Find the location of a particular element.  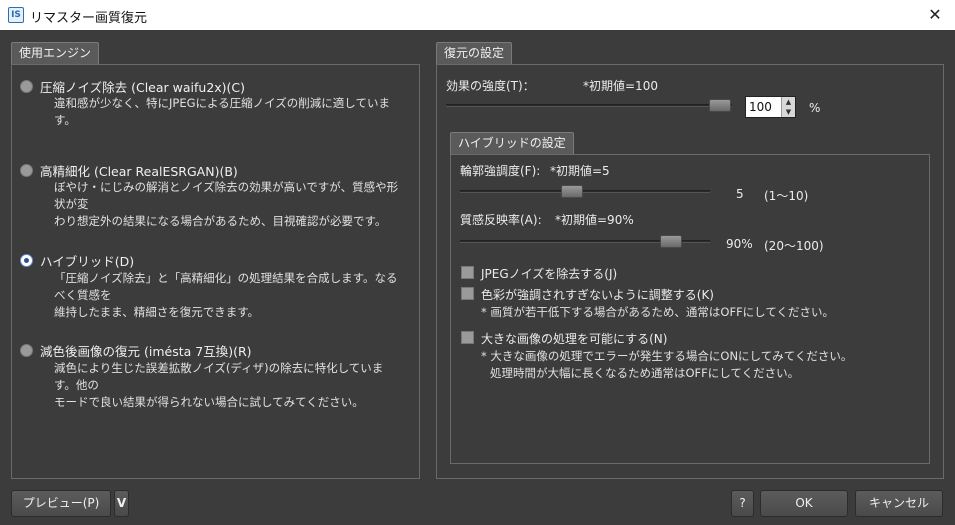

spin-down-icon: ▼ is located at coordinates (788, 112).